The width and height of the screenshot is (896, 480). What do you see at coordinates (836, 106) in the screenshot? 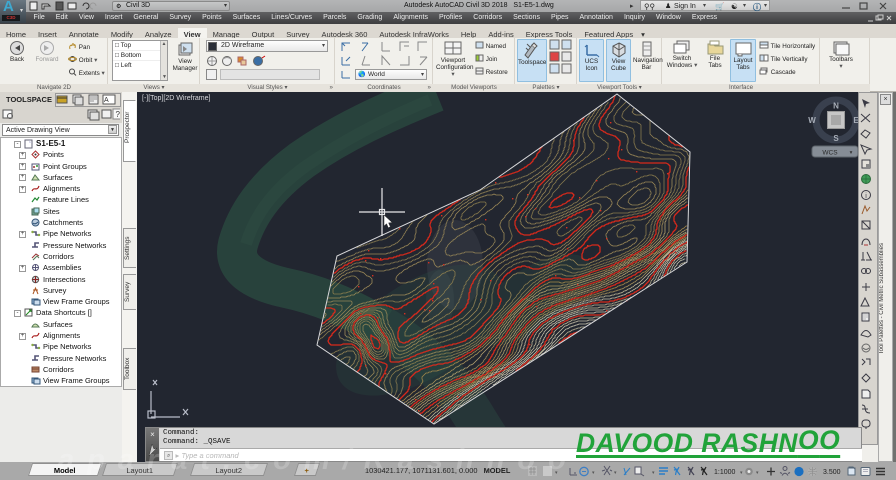
I see `svg-text: N` at bounding box center [836, 106].